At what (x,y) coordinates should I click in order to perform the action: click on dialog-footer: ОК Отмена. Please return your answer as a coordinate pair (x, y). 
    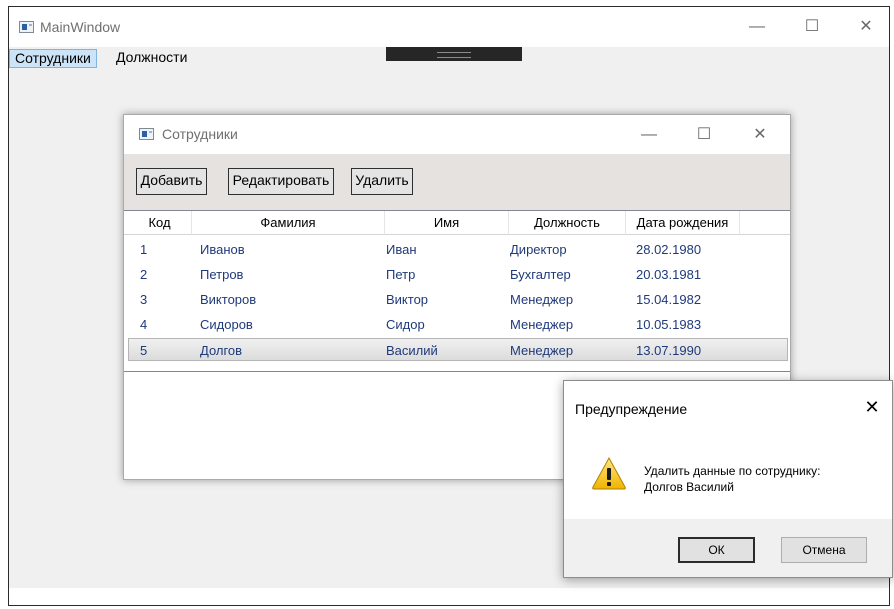
    Looking at the image, I should click on (728, 548).